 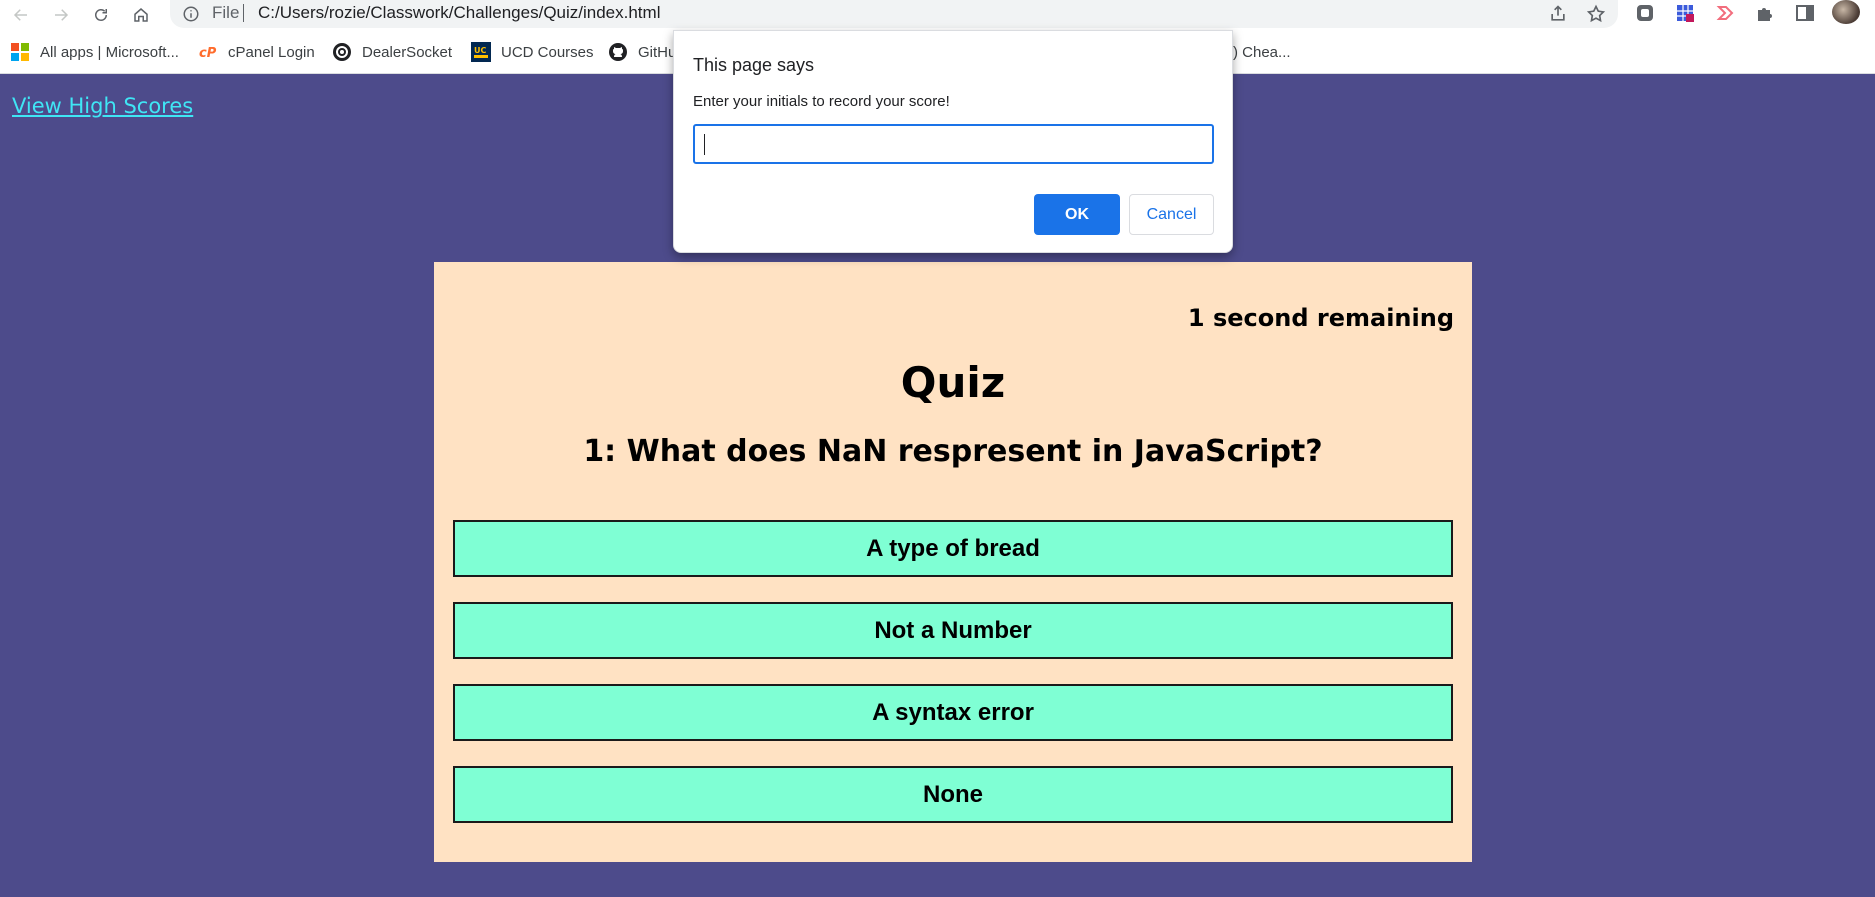 I want to click on forward-button, so click(x=61, y=15).